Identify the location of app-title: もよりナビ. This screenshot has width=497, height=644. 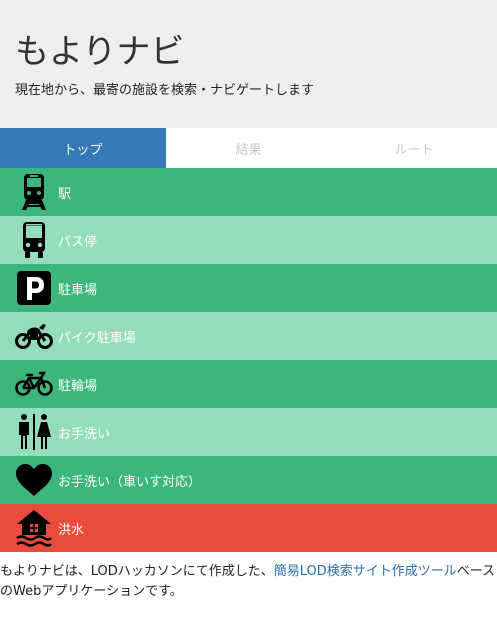
(100, 52).